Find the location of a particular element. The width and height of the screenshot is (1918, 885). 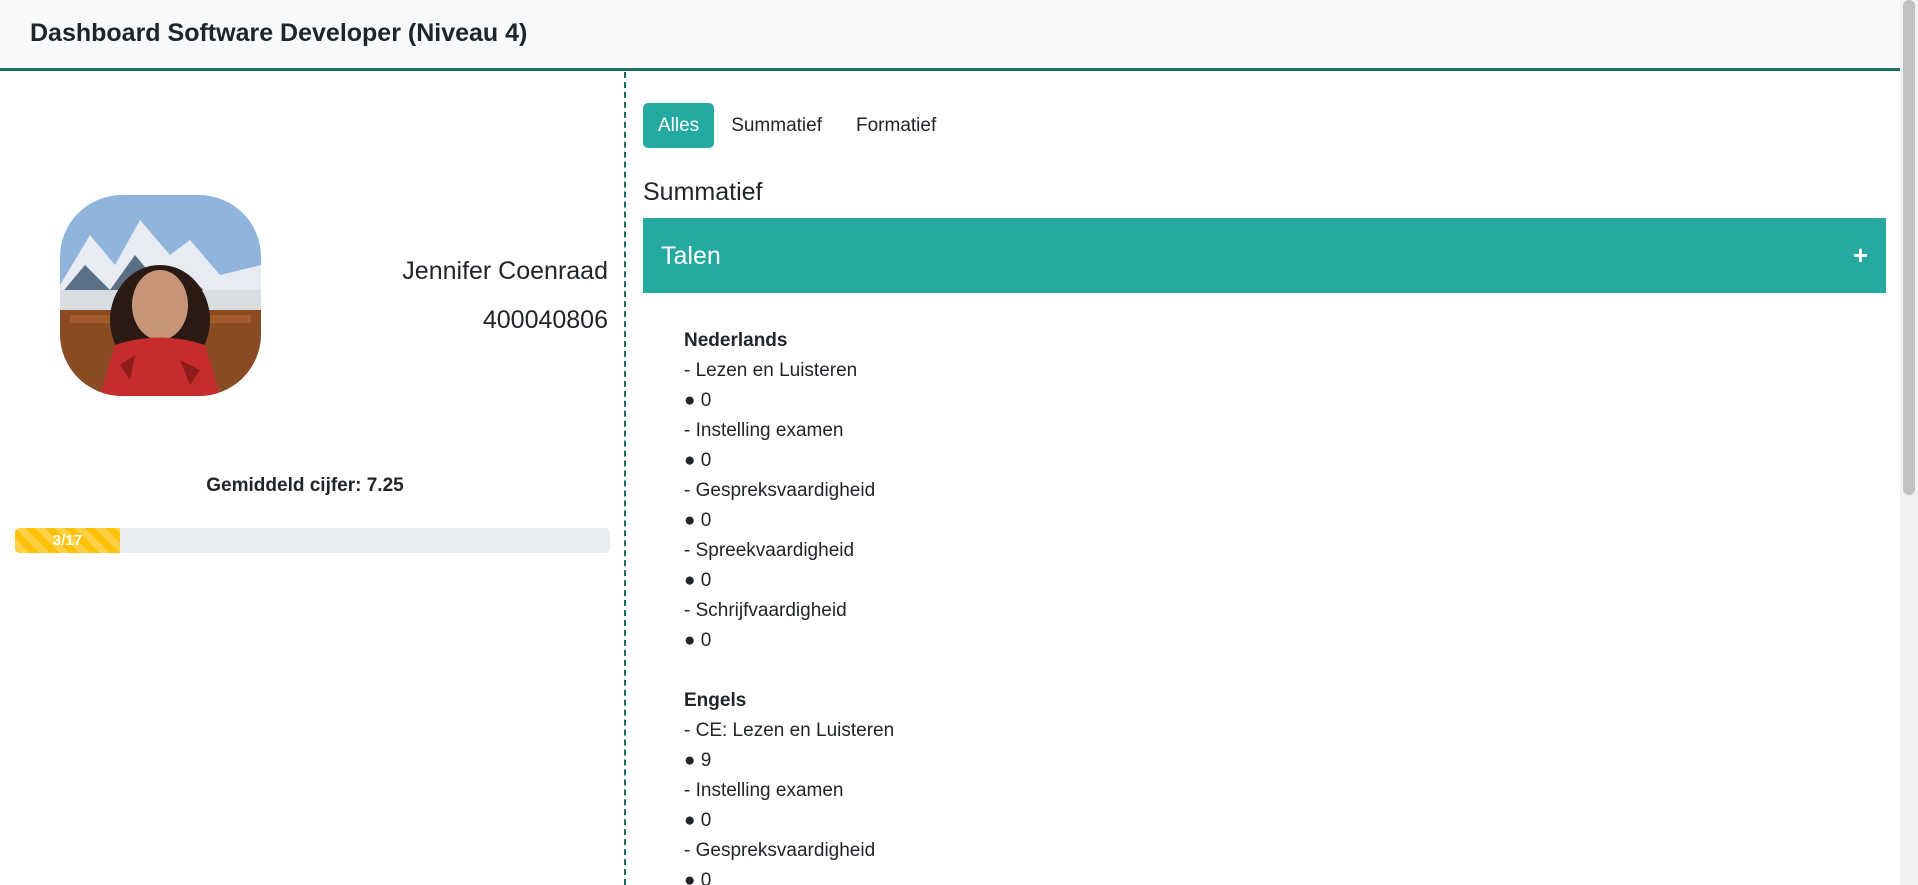

tab-alles: Alles is located at coordinates (679, 125).